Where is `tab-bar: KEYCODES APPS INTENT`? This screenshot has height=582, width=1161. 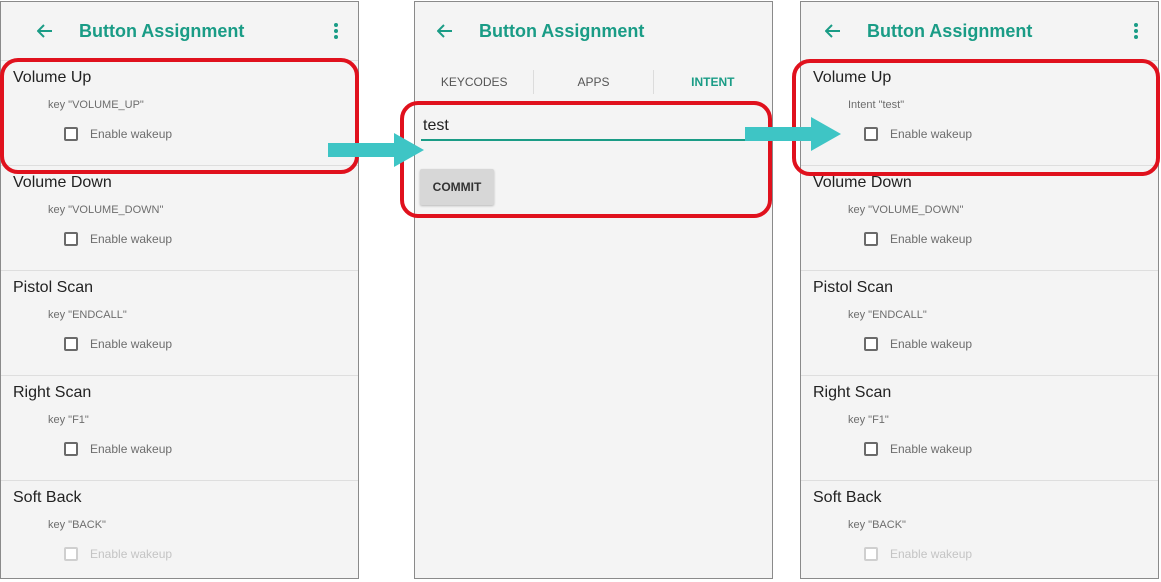 tab-bar: KEYCODES APPS INTENT is located at coordinates (593, 82).